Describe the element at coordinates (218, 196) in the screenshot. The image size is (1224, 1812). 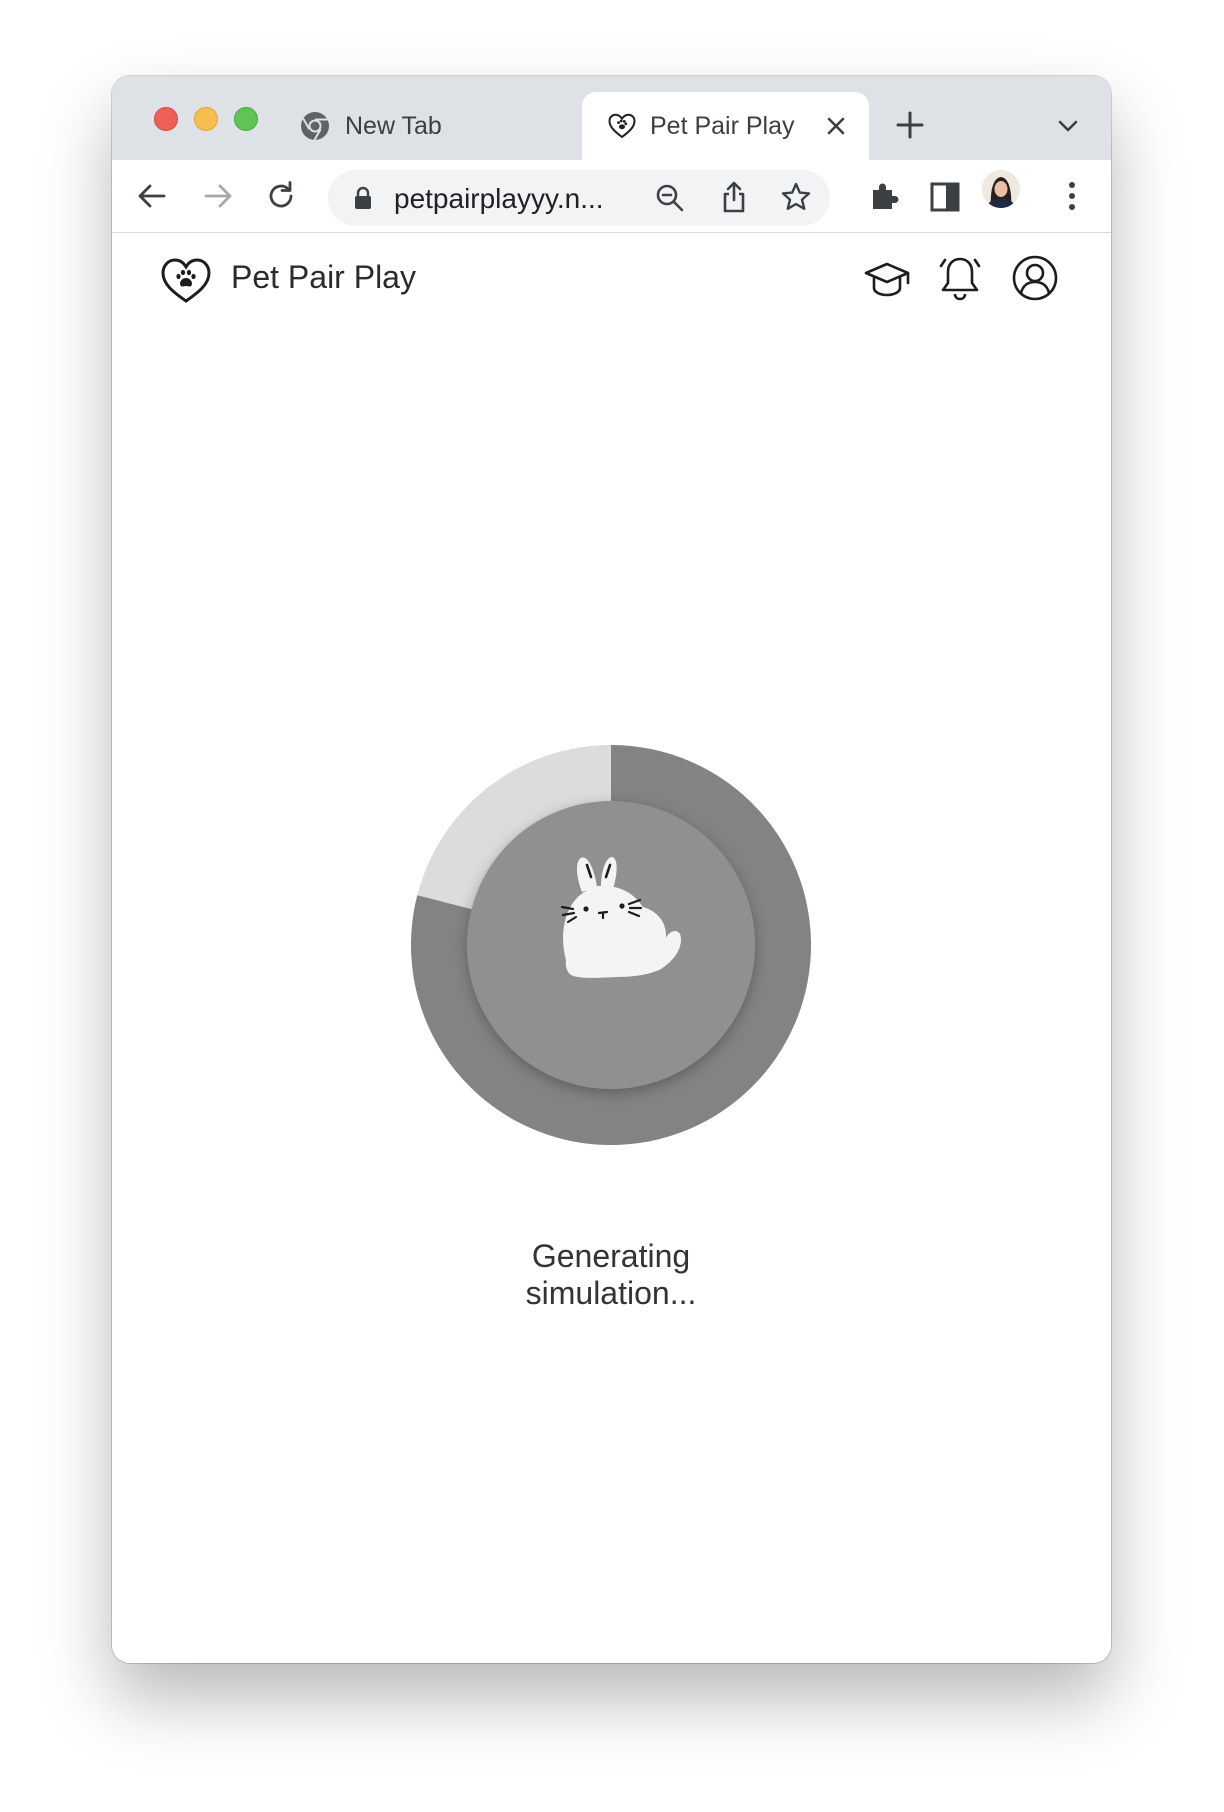
I see `forward-arrow-icon` at that location.